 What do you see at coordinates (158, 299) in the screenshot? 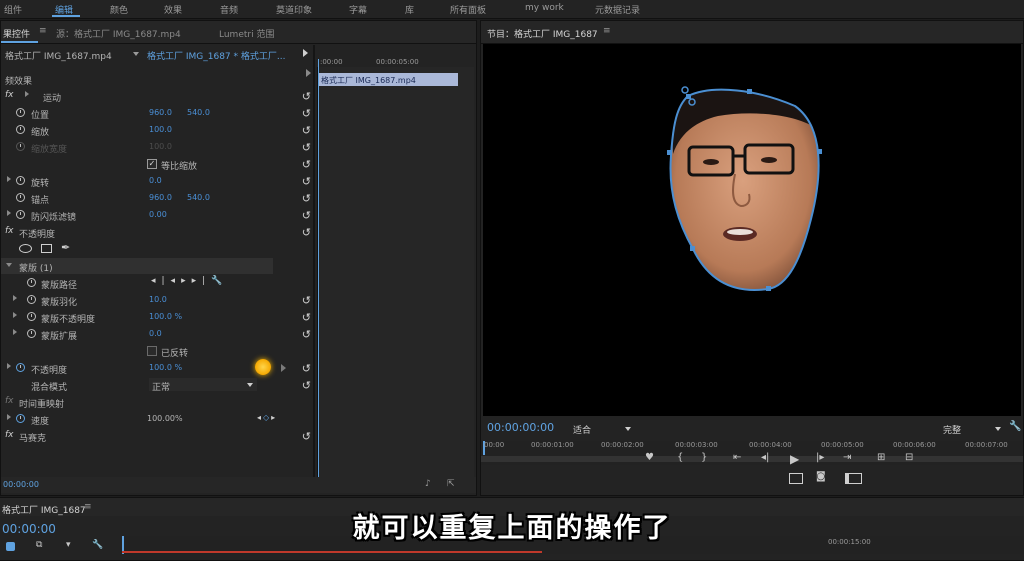
I see `mask-feather-value: 10.0` at bounding box center [158, 299].